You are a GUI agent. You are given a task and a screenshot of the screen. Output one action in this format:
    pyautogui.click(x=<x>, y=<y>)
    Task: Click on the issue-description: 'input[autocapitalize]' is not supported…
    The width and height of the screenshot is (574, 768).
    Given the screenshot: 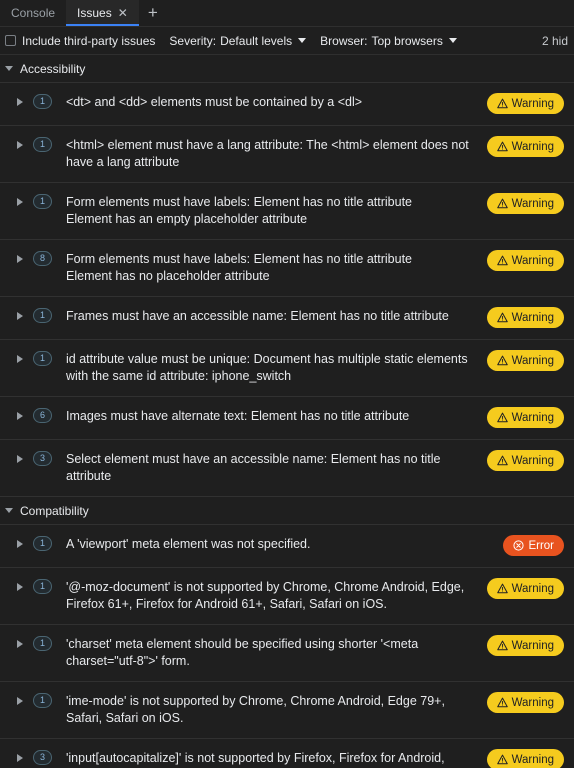 What is the action you would take?
    pyautogui.click(x=255, y=758)
    